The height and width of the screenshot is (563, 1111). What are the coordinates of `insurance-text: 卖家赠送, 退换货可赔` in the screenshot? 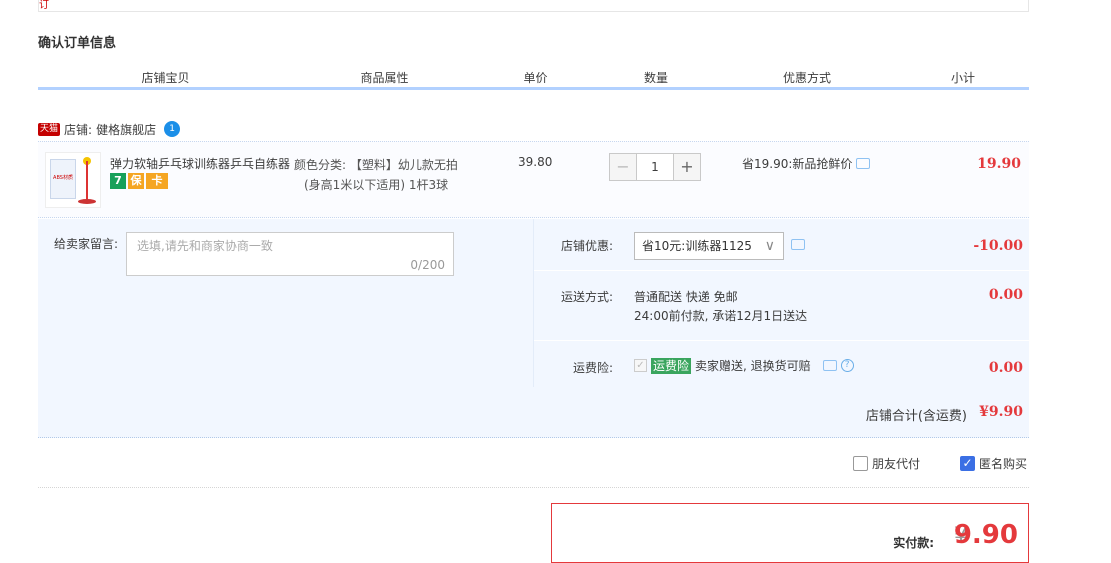 It's located at (753, 366).